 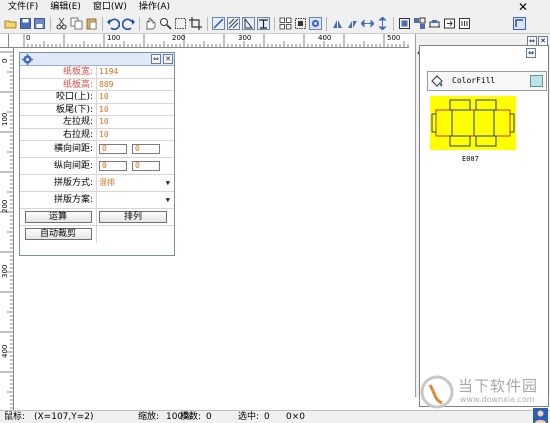 I want to click on panel-close-button: ✕, so click(x=168, y=59).